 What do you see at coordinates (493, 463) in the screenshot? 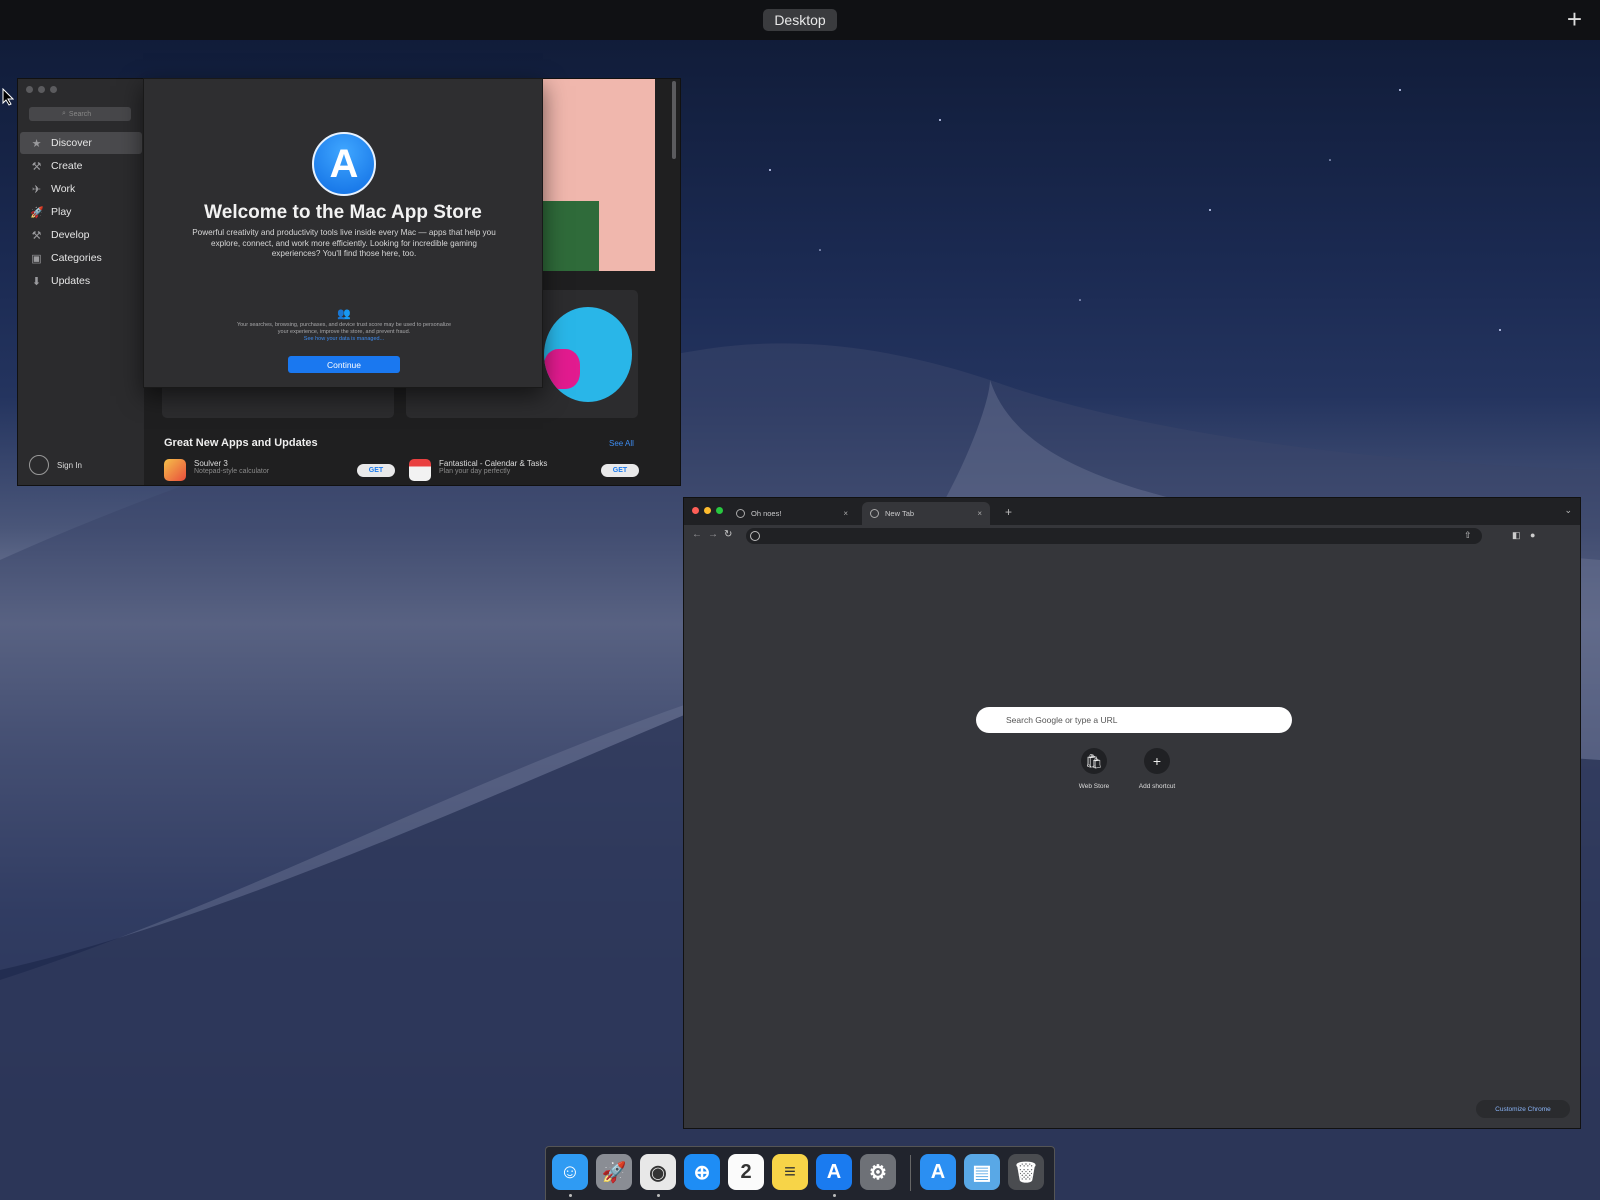
I see `app-name: Fantastical - Calendar & Tasks` at bounding box center [493, 463].